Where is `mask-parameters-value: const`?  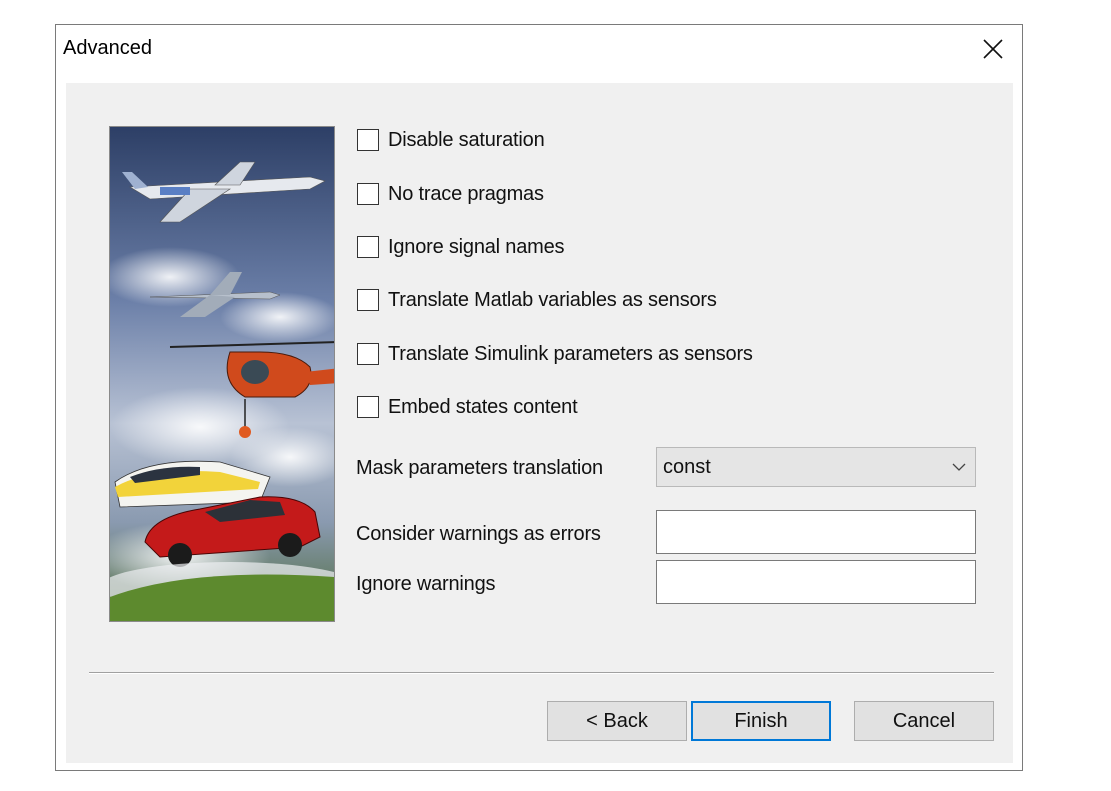
mask-parameters-value: const is located at coordinates (687, 467).